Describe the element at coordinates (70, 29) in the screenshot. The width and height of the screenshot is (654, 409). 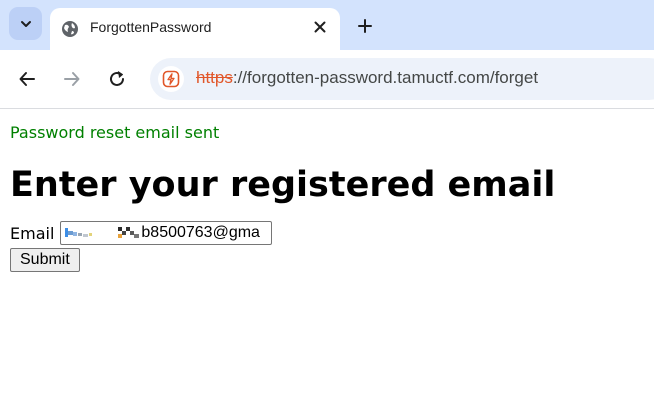
I see `globe-icon` at that location.